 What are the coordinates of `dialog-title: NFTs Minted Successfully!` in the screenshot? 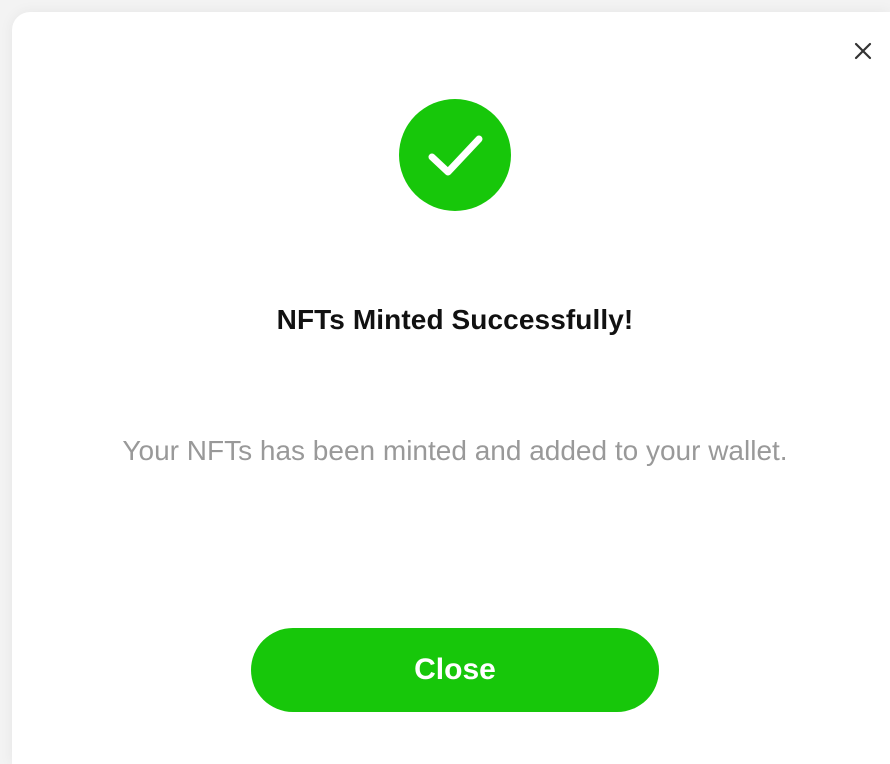 It's located at (455, 319).